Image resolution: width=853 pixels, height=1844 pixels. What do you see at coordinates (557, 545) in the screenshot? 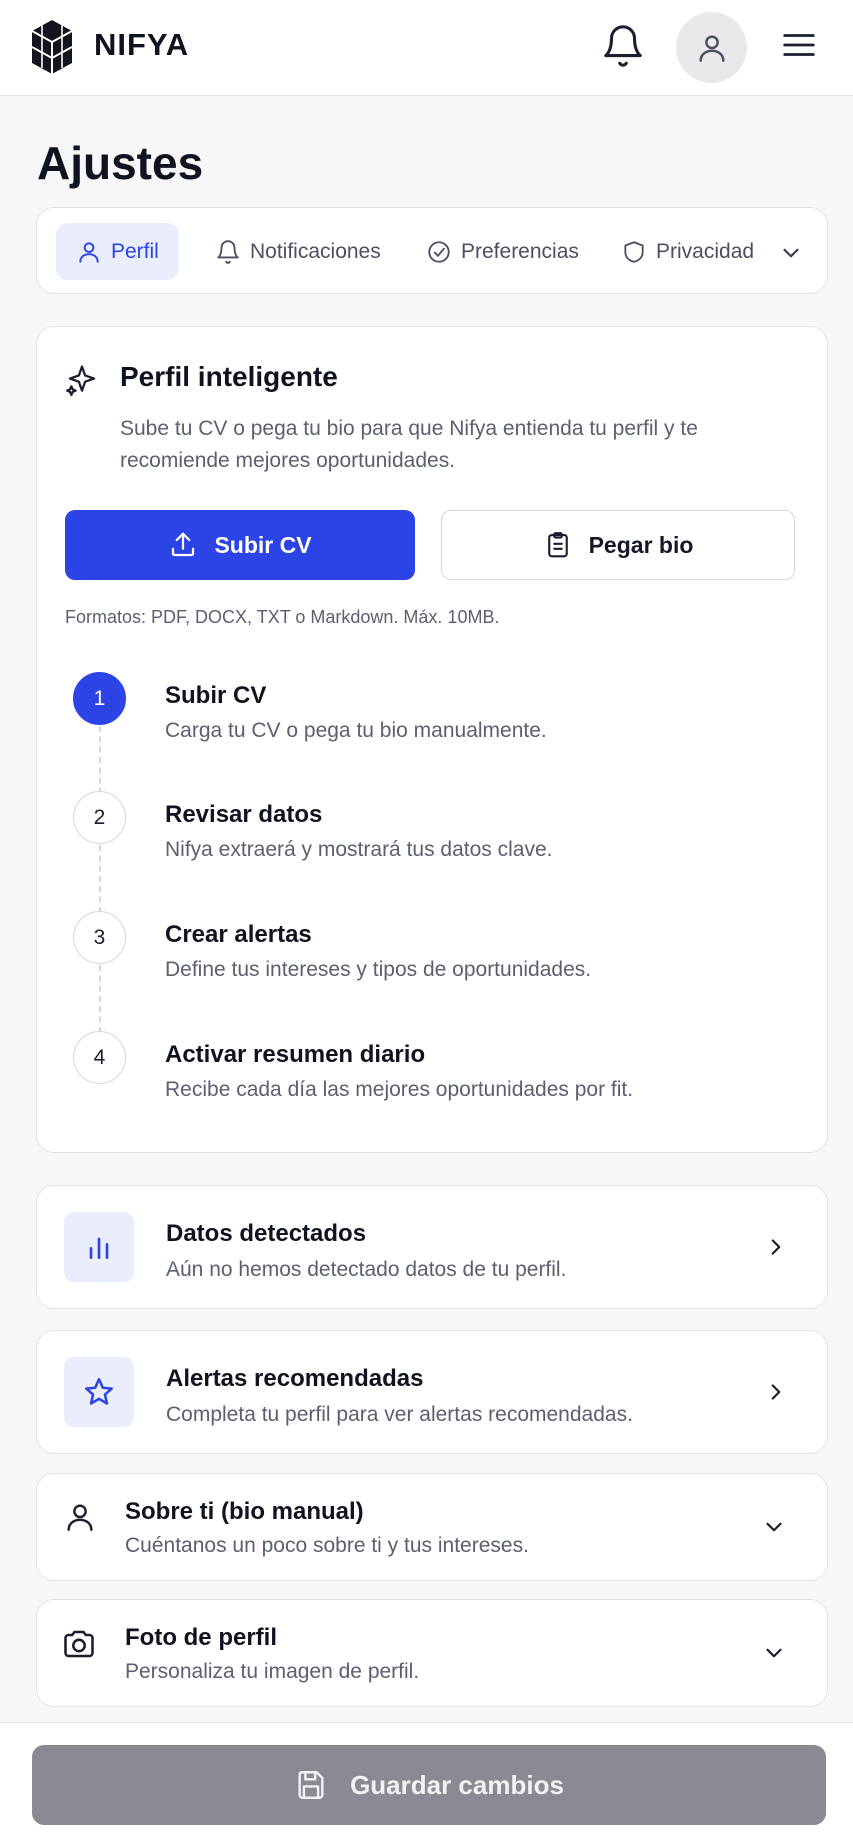
I see `clipboard-icon` at bounding box center [557, 545].